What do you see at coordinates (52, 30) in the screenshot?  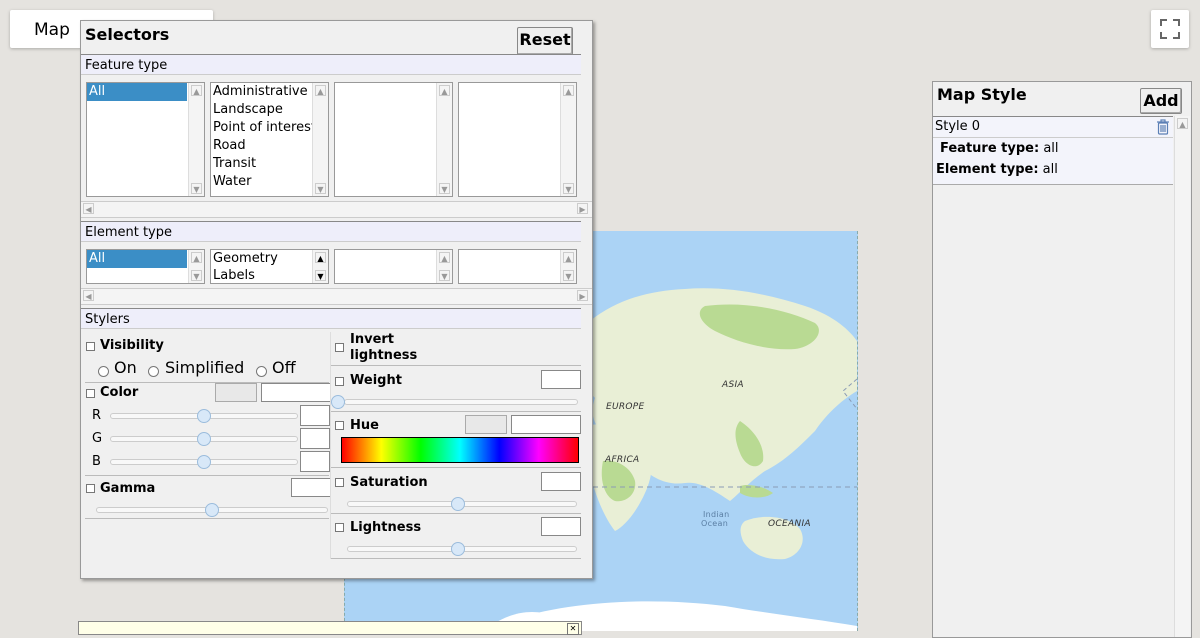 I see `map-type-label: Map` at bounding box center [52, 30].